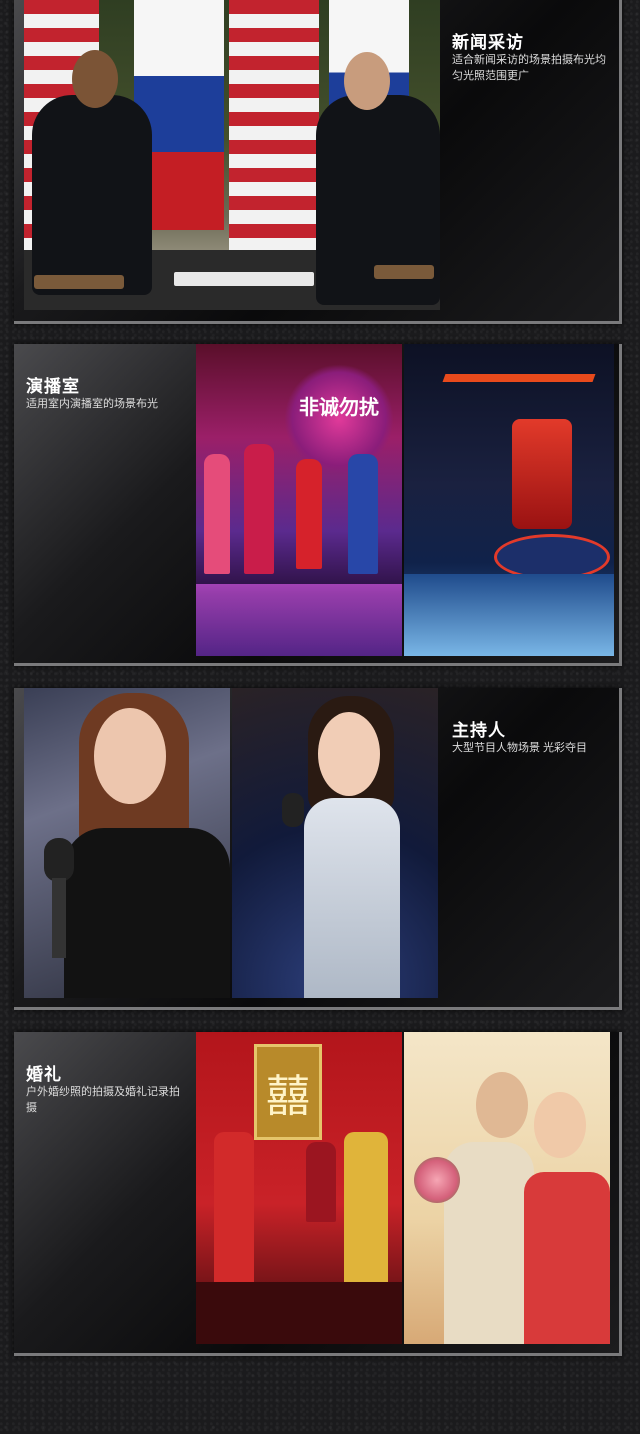 The image size is (640, 1434). Describe the element at coordinates (367, 81) in the screenshot. I see `person-right-head` at that location.